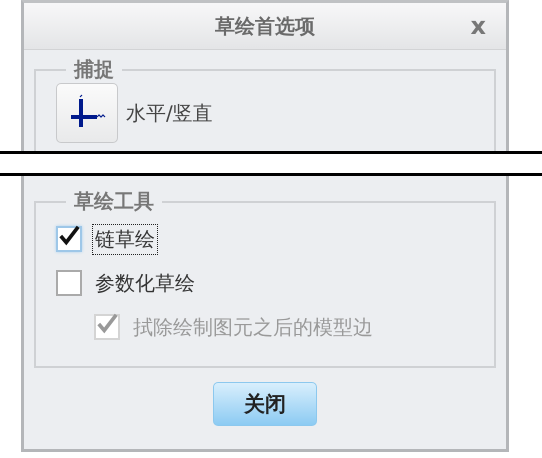  What do you see at coordinates (93, 69) in the screenshot?
I see `group-label: 捕捉` at bounding box center [93, 69].